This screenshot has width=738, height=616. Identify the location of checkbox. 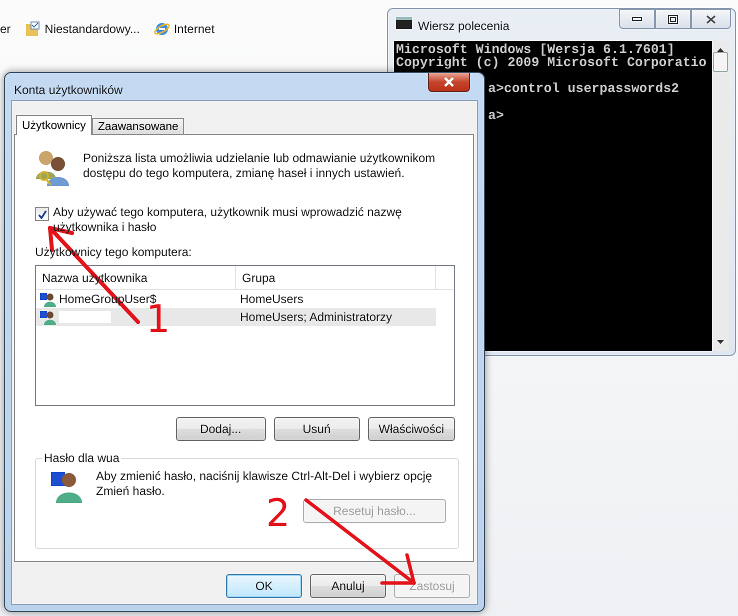
(42, 214).